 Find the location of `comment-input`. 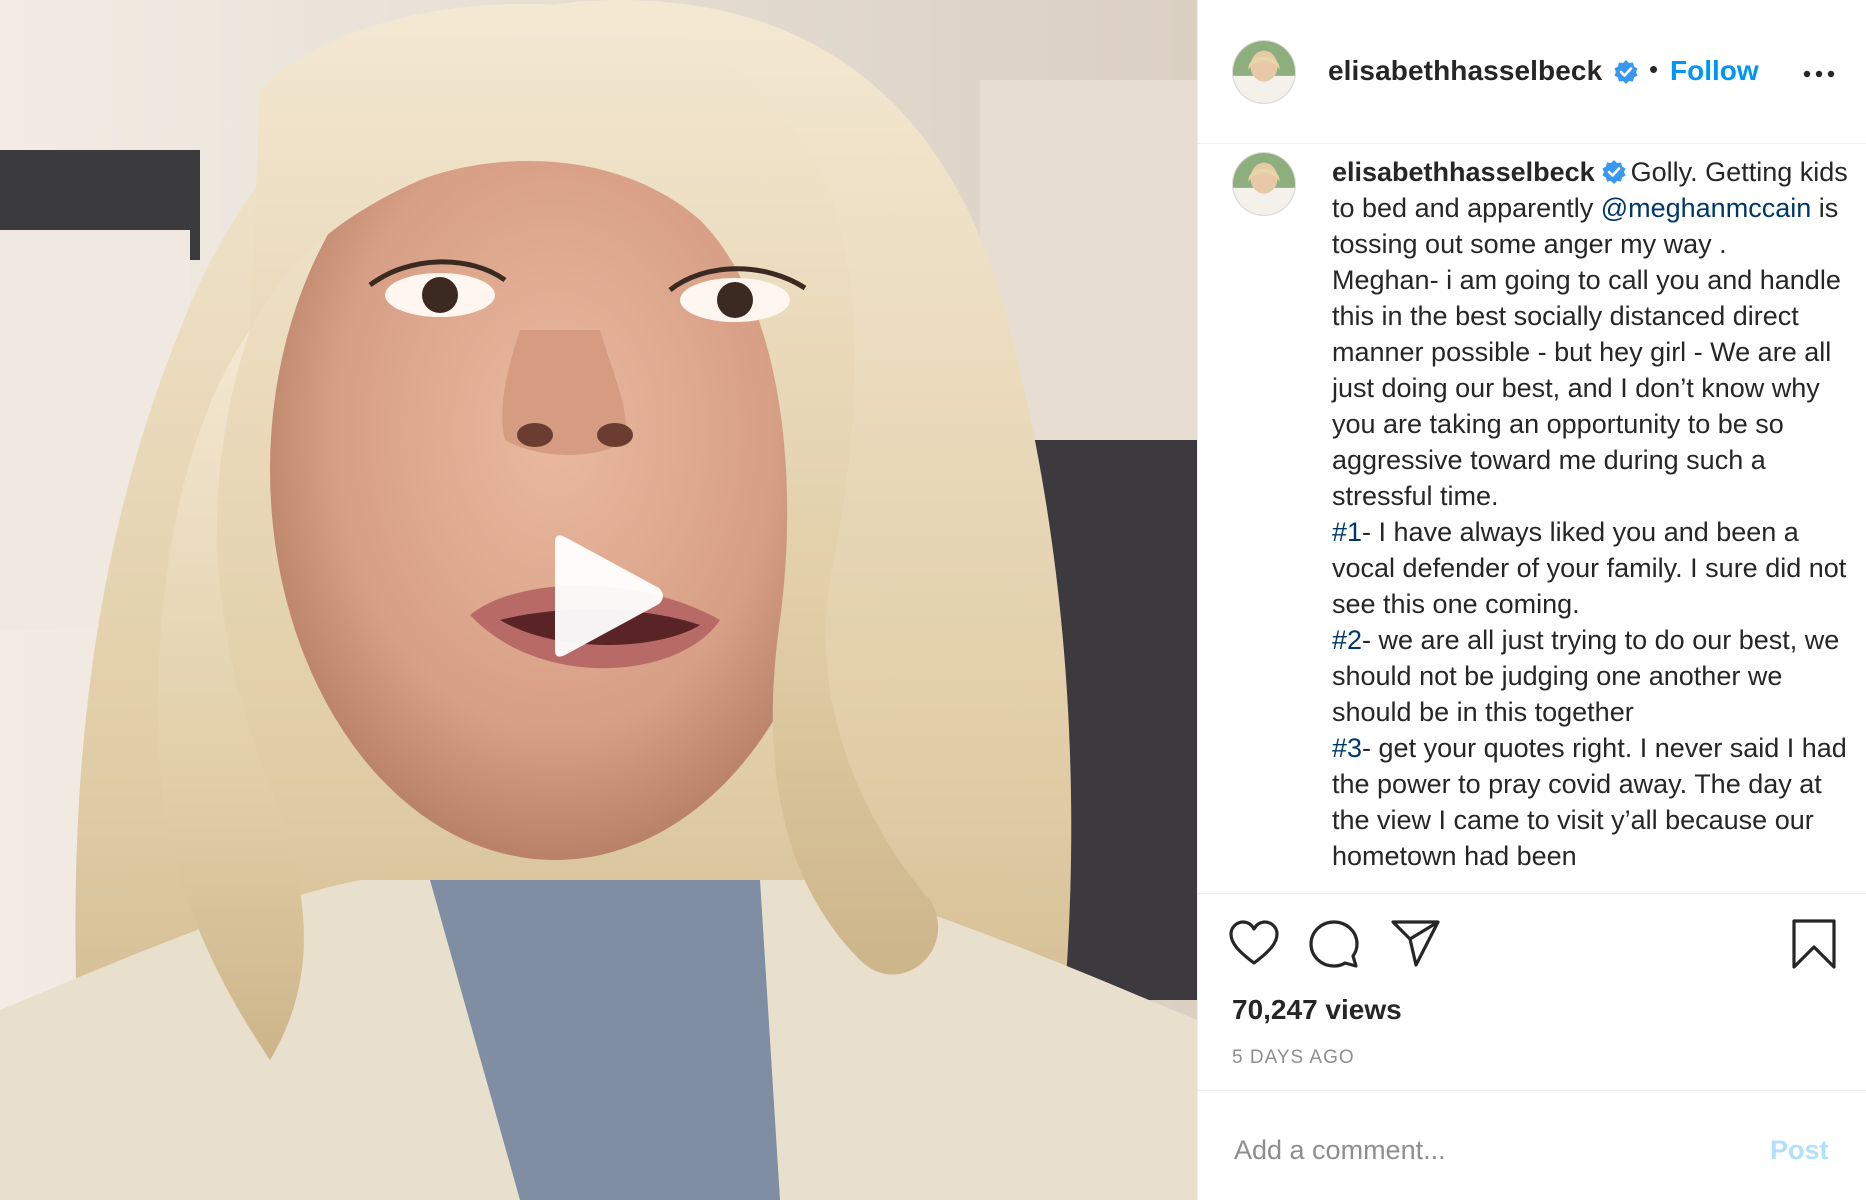

comment-input is located at coordinates (1484, 1150).